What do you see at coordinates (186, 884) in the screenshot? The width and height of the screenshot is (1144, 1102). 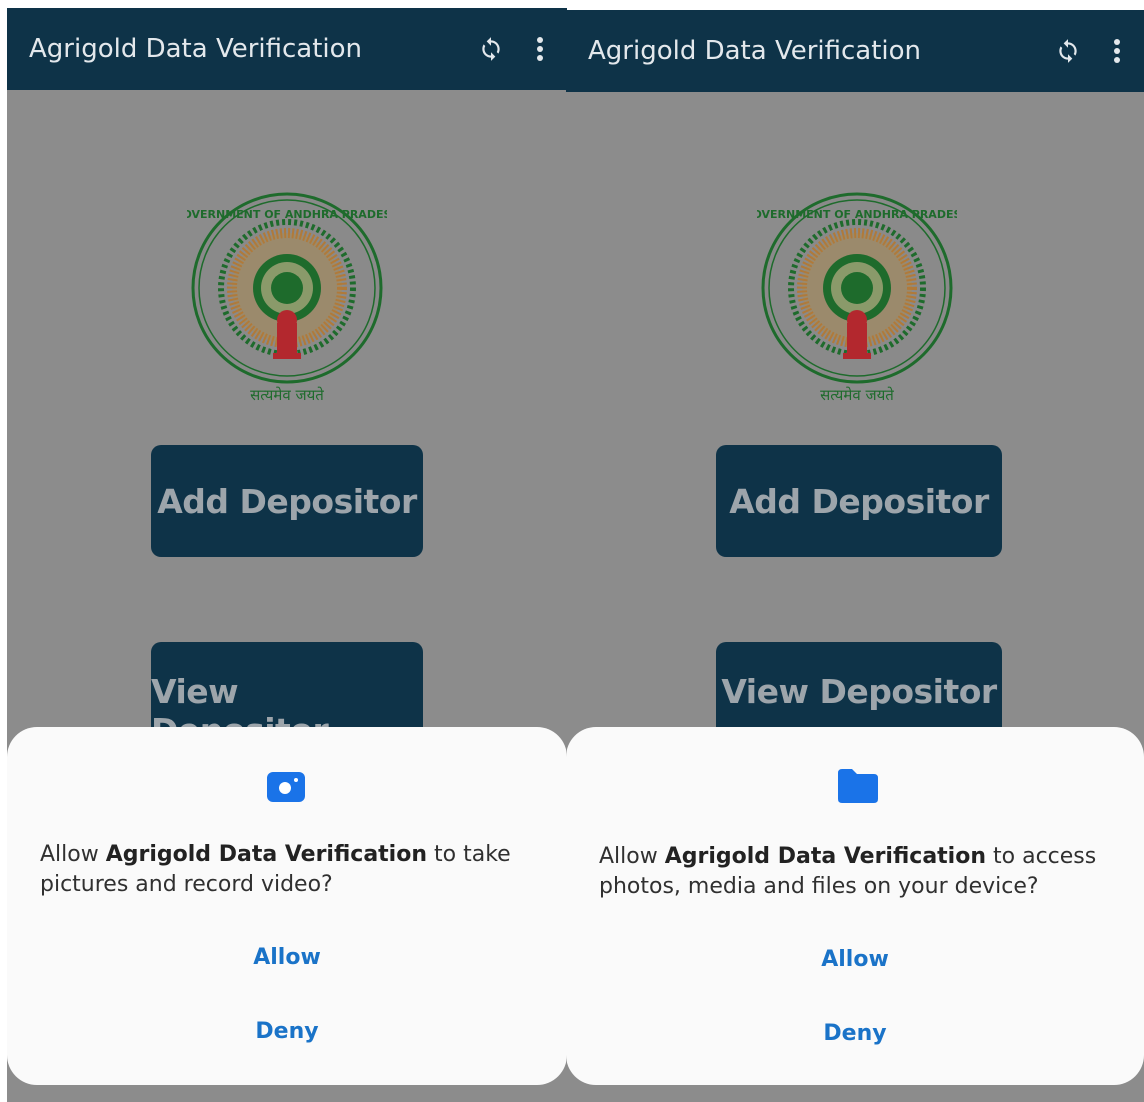 I see `message-line2: pictures and record video?` at bounding box center [186, 884].